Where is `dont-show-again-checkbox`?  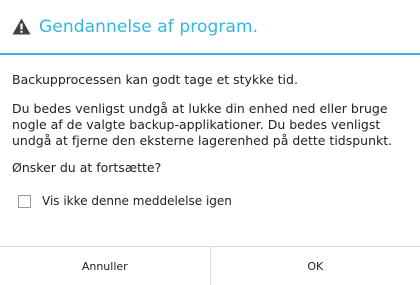
dont-show-again-checkbox is located at coordinates (24, 201).